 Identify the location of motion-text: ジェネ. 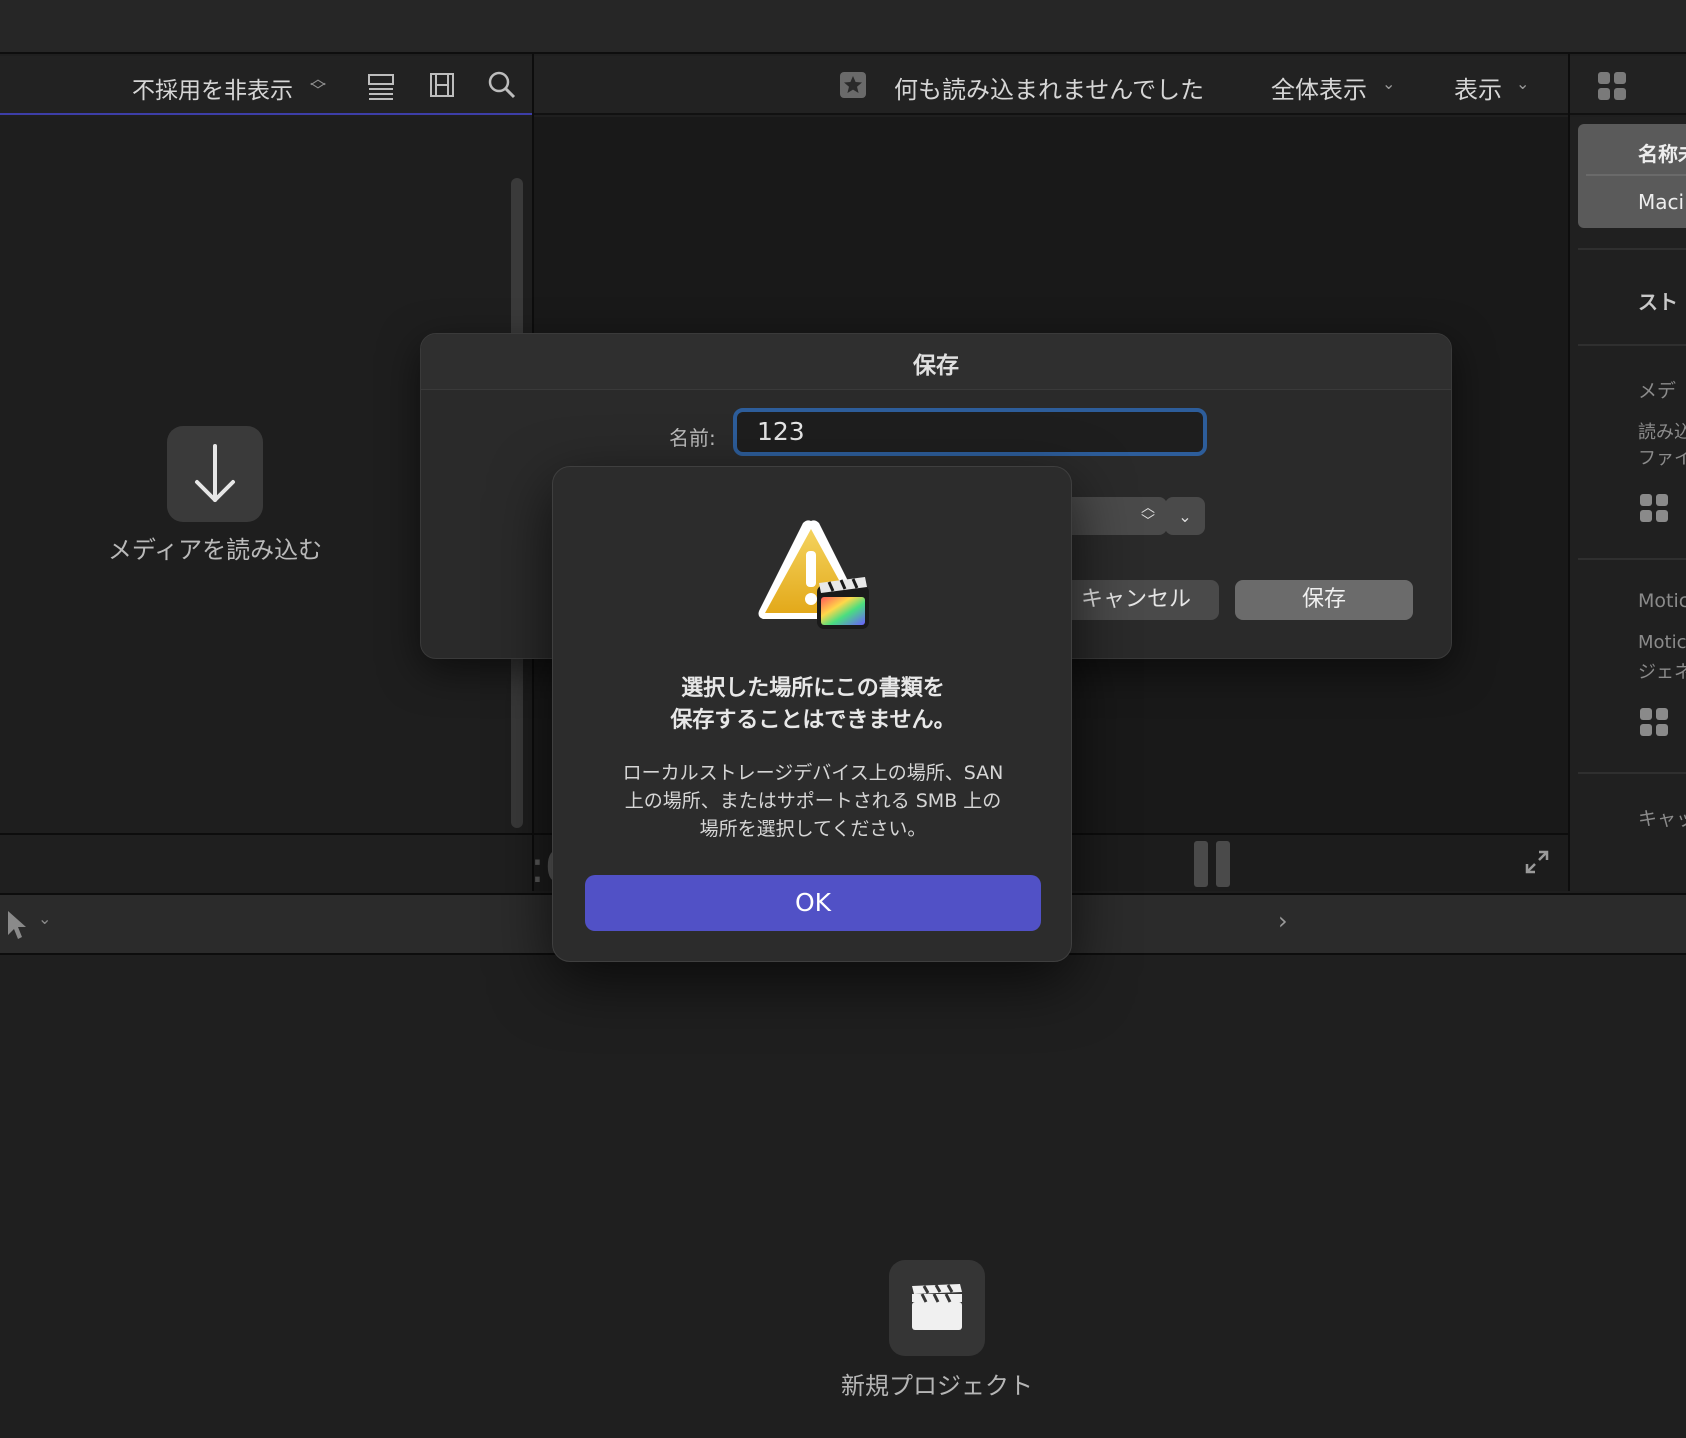
(1662, 672).